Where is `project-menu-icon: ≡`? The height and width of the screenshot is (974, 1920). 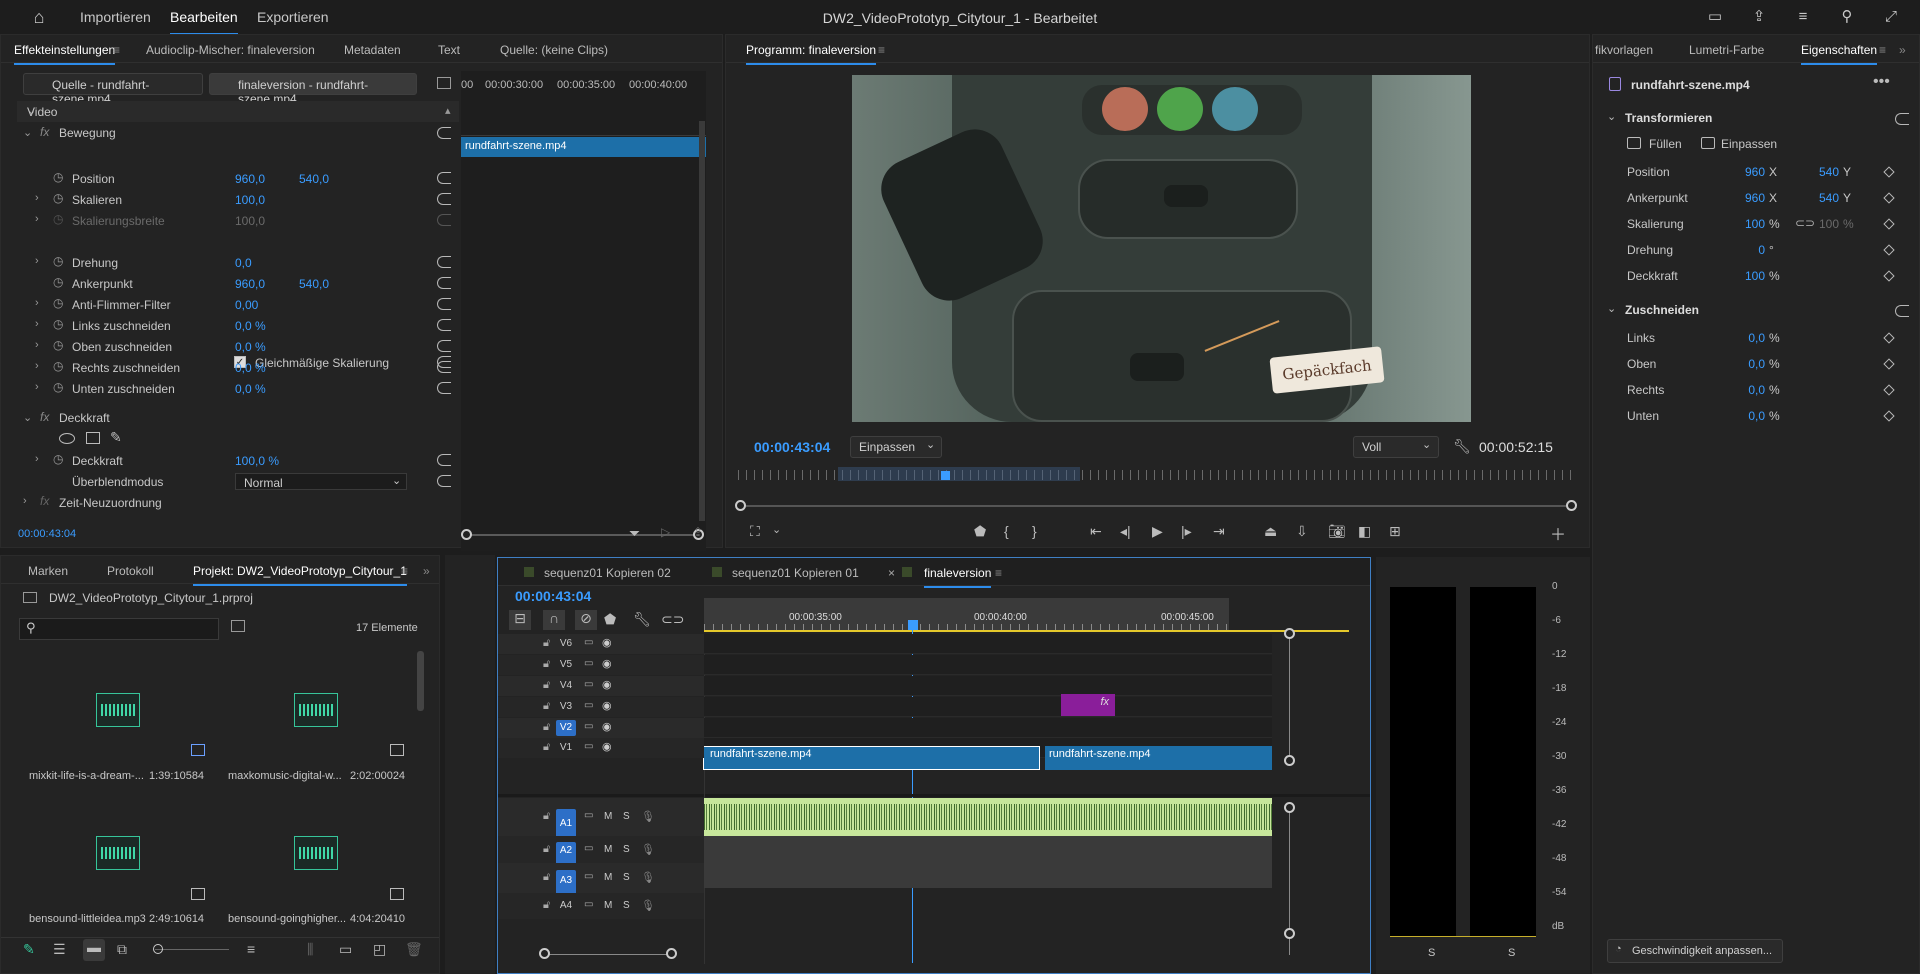
project-menu-icon: ≡ is located at coordinates (404, 571).